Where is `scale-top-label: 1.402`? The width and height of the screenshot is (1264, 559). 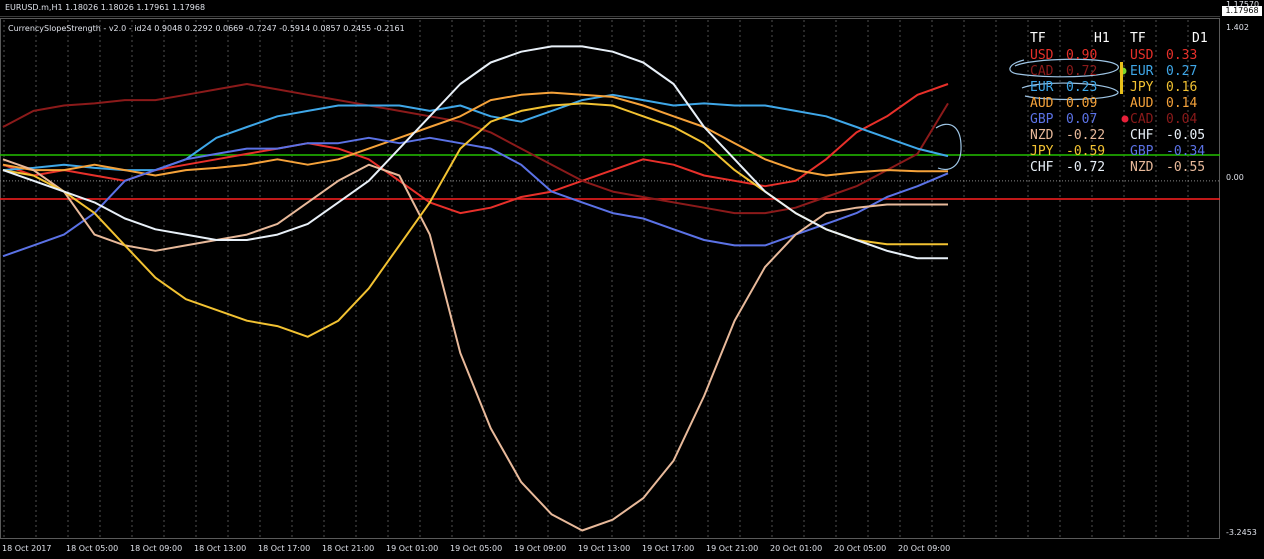
scale-top-label: 1.402 is located at coordinates (1237, 27).